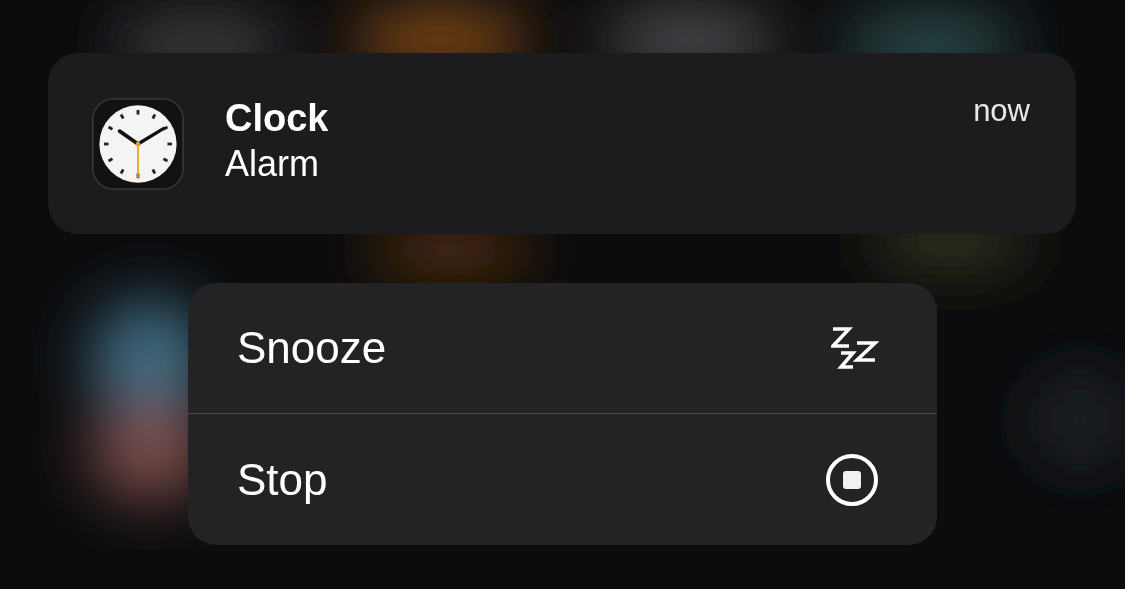 The image size is (1125, 589). I want to click on clock-icon, so click(138, 144).